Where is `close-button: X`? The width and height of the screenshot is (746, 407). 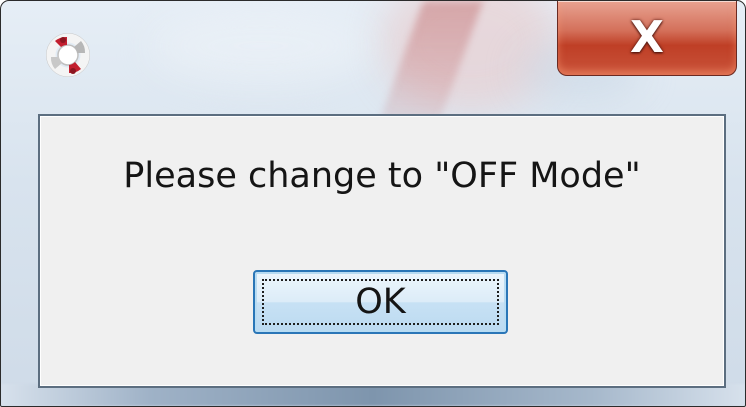
close-button: X is located at coordinates (647, 38).